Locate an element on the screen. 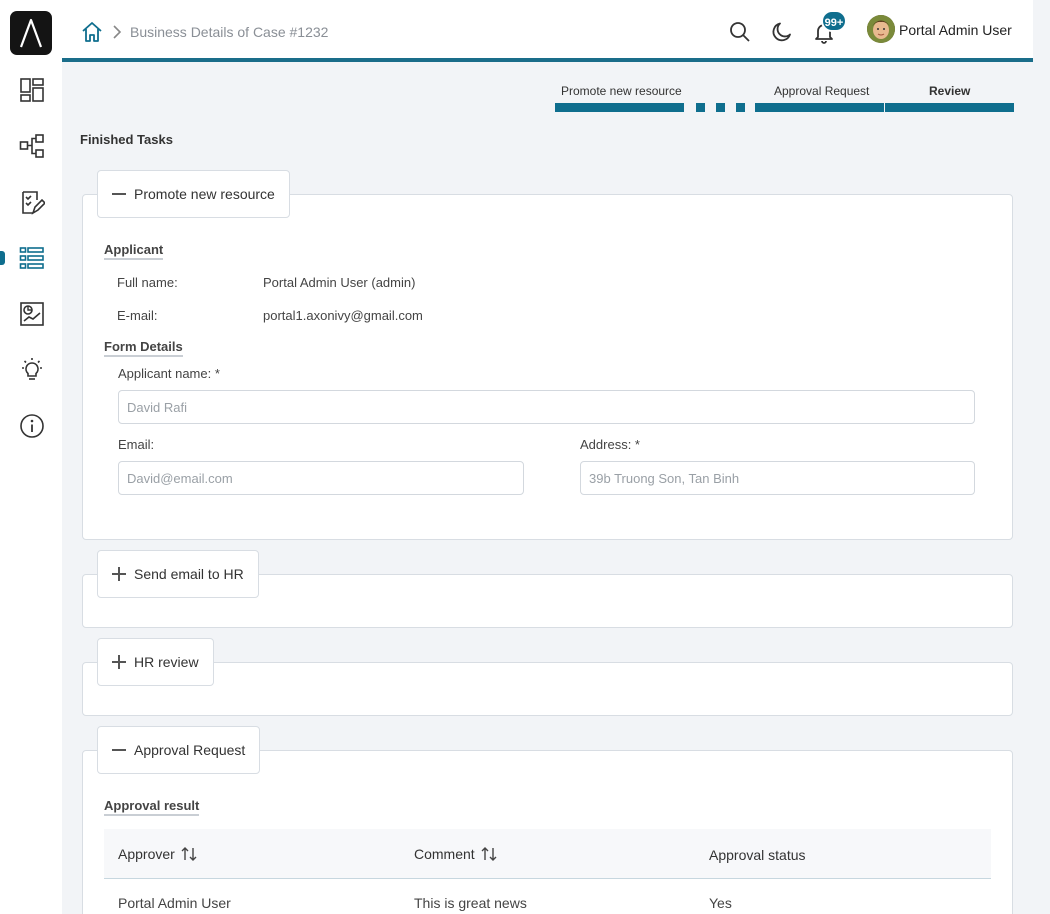 The image size is (1050, 914). active-nav-indicator is located at coordinates (2, 258).